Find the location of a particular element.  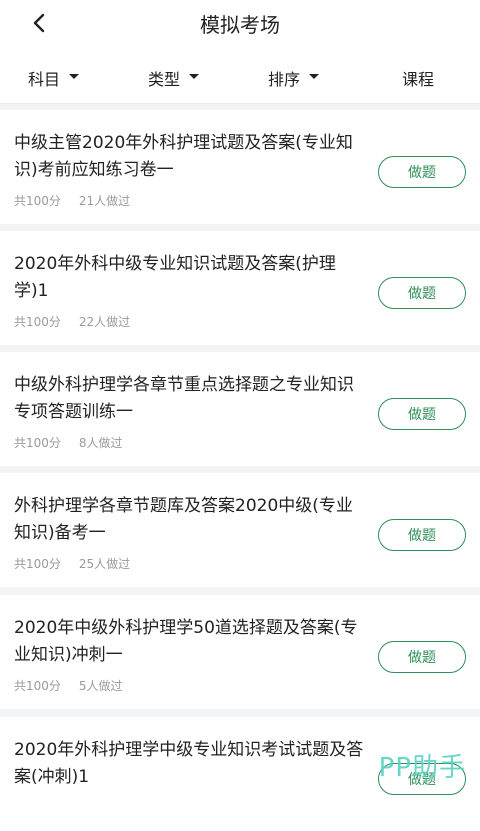

page-title: 模拟考场 is located at coordinates (240, 23).